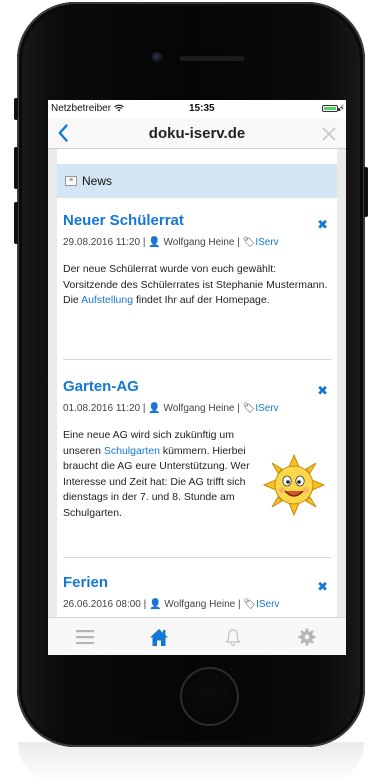 This screenshot has height=784, width=382. Describe the element at coordinates (191, 763) in the screenshot. I see `phone-reflection` at that location.